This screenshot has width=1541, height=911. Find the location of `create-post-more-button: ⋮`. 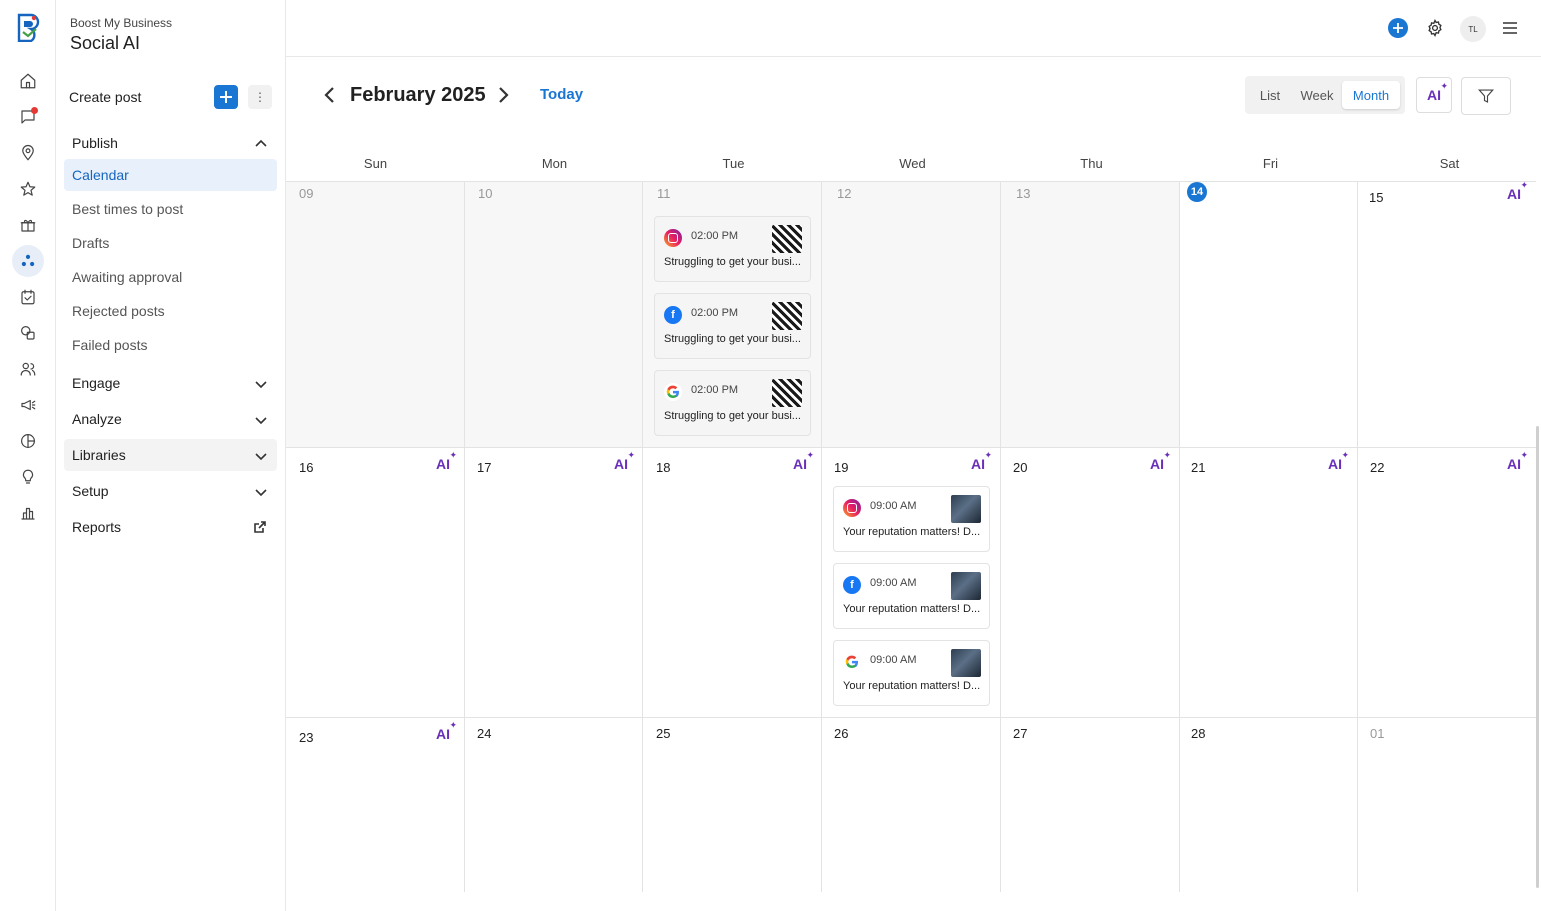

create-post-more-button: ⋮ is located at coordinates (260, 97).